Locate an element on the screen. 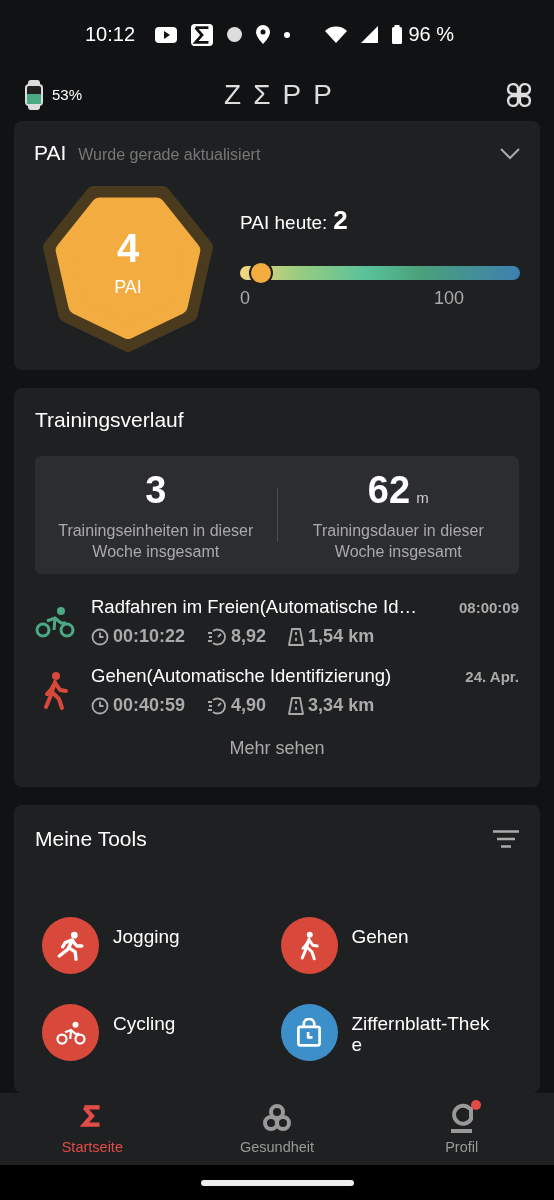 This screenshot has width=554, height=1200. activity-time: 08:00:09 is located at coordinates (488, 608).